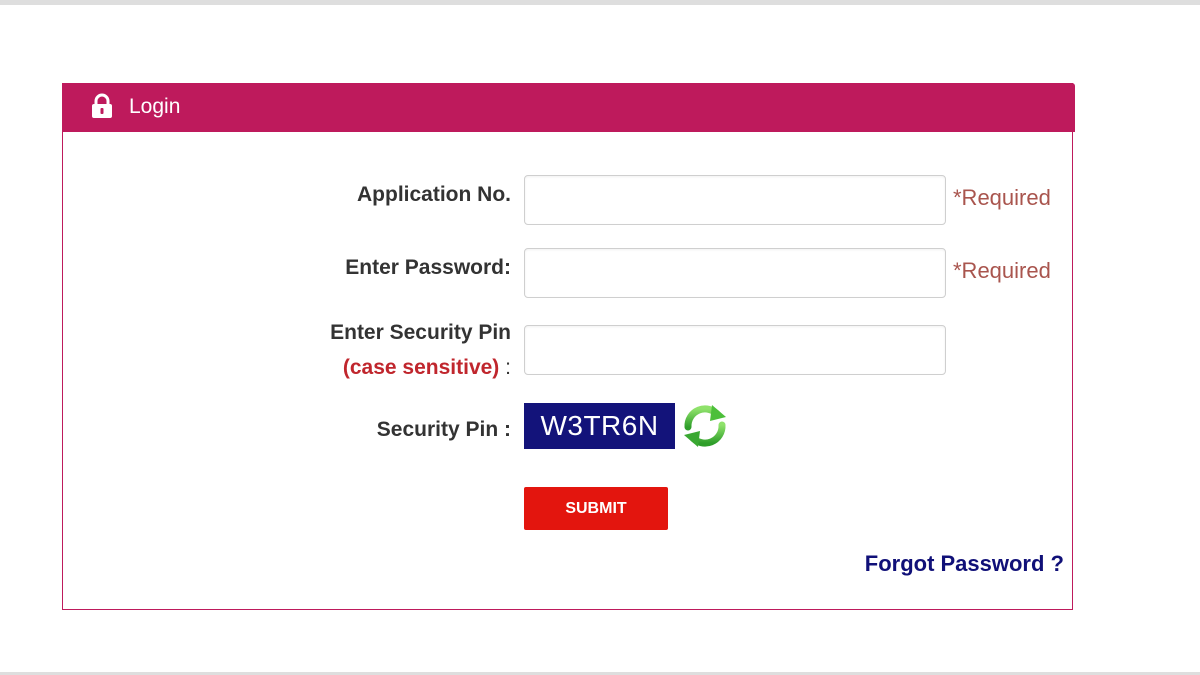  Describe the element at coordinates (964, 564) in the screenshot. I see `forgot-password-link: Forgot Password ?` at that location.